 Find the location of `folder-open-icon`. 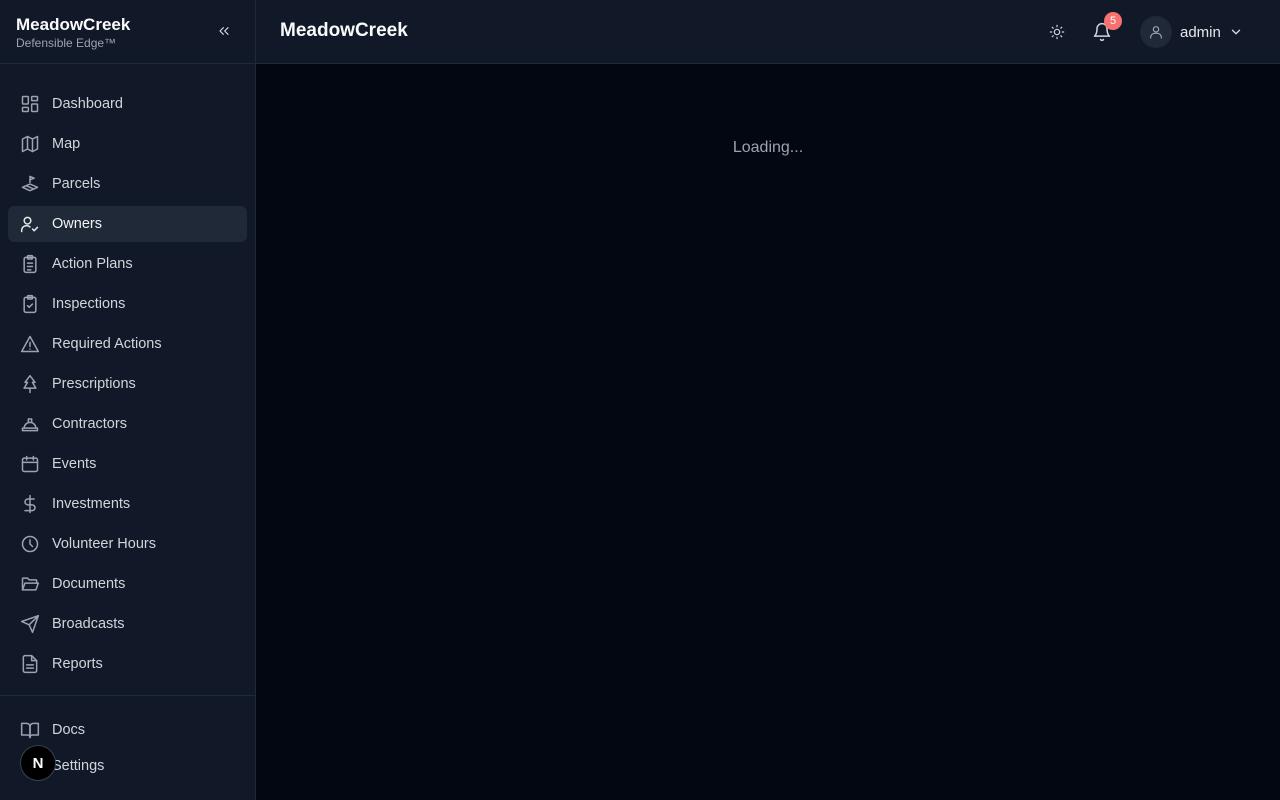

folder-open-icon is located at coordinates (30, 584).